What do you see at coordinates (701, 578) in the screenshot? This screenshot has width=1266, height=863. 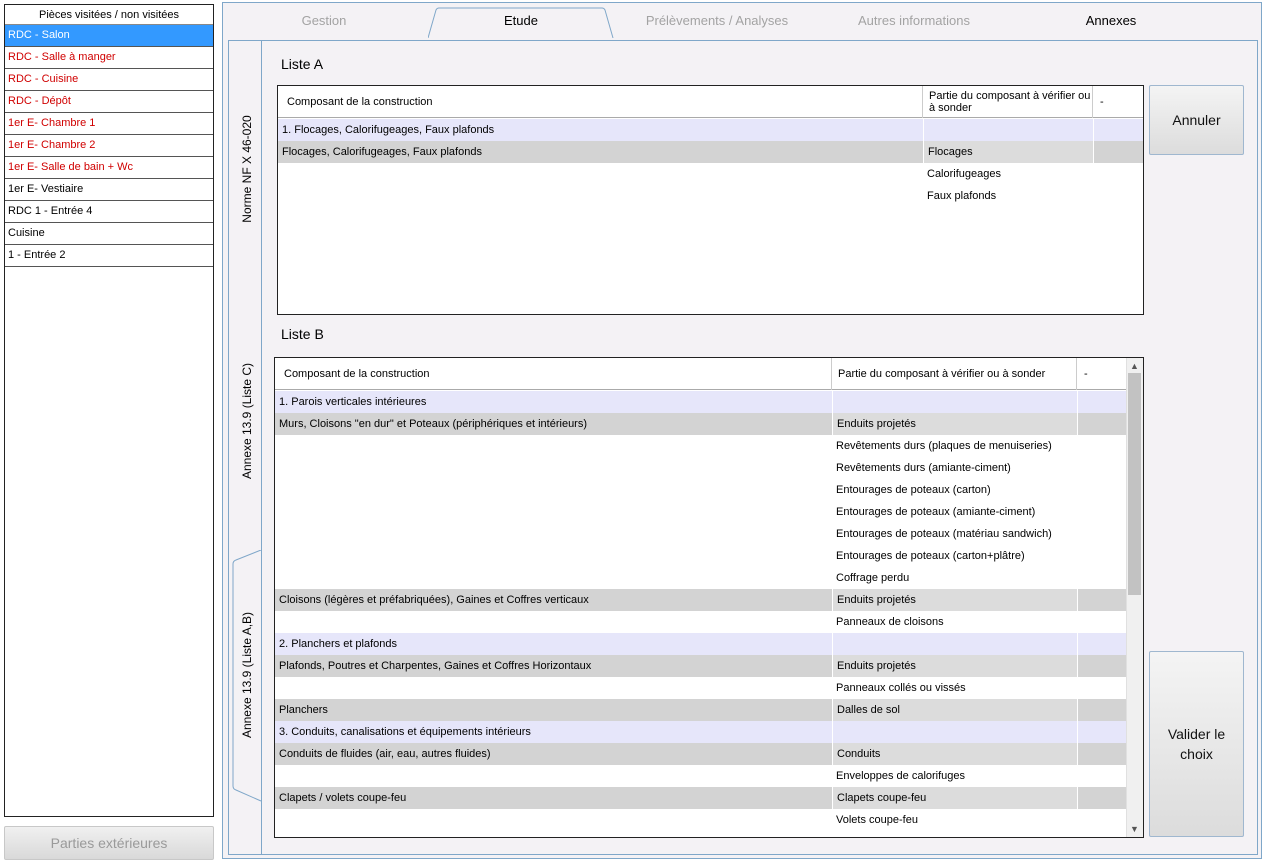 I see `table-row: Coffrage perdu` at bounding box center [701, 578].